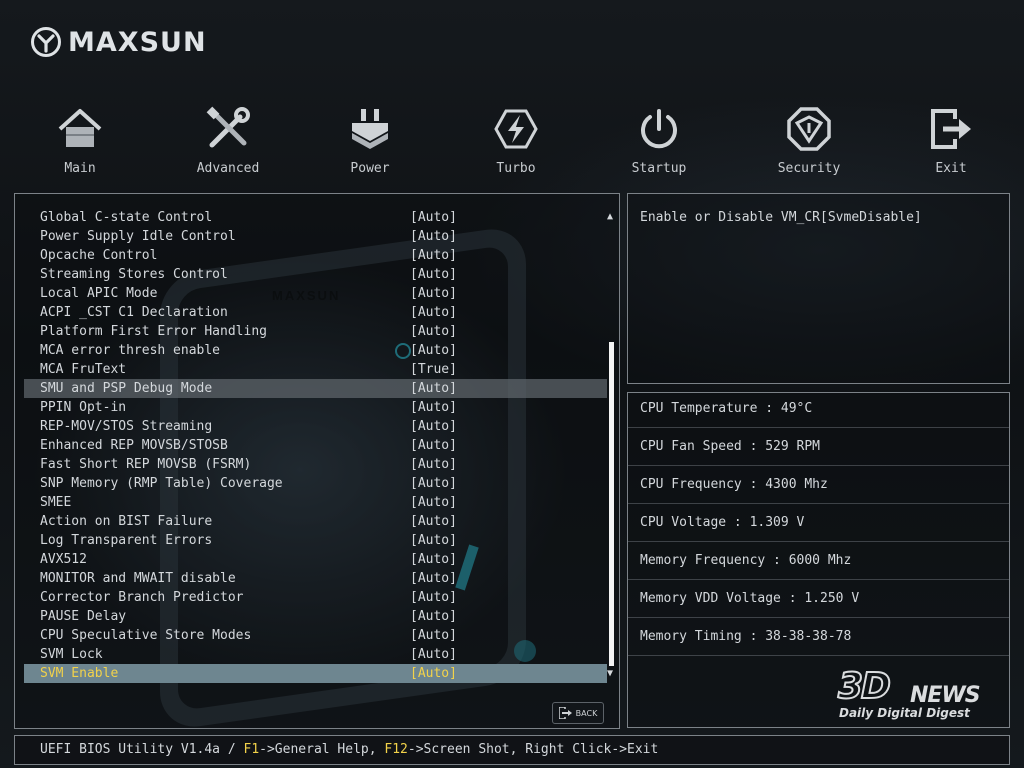 Image resolution: width=1024 pixels, height=768 pixels. I want to click on hardware-monitor-text: CPU Temperature : 49°C, so click(726, 408).